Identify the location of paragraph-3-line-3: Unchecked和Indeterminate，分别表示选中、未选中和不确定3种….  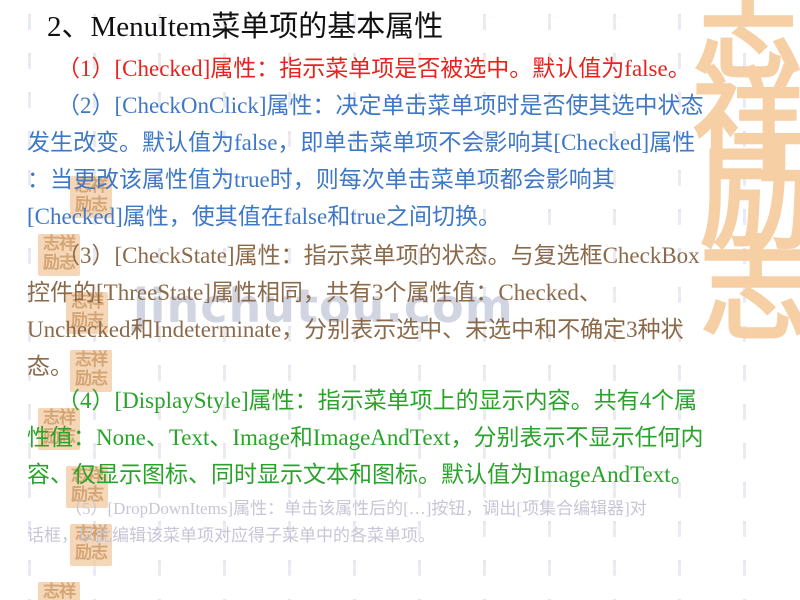
(355, 329).